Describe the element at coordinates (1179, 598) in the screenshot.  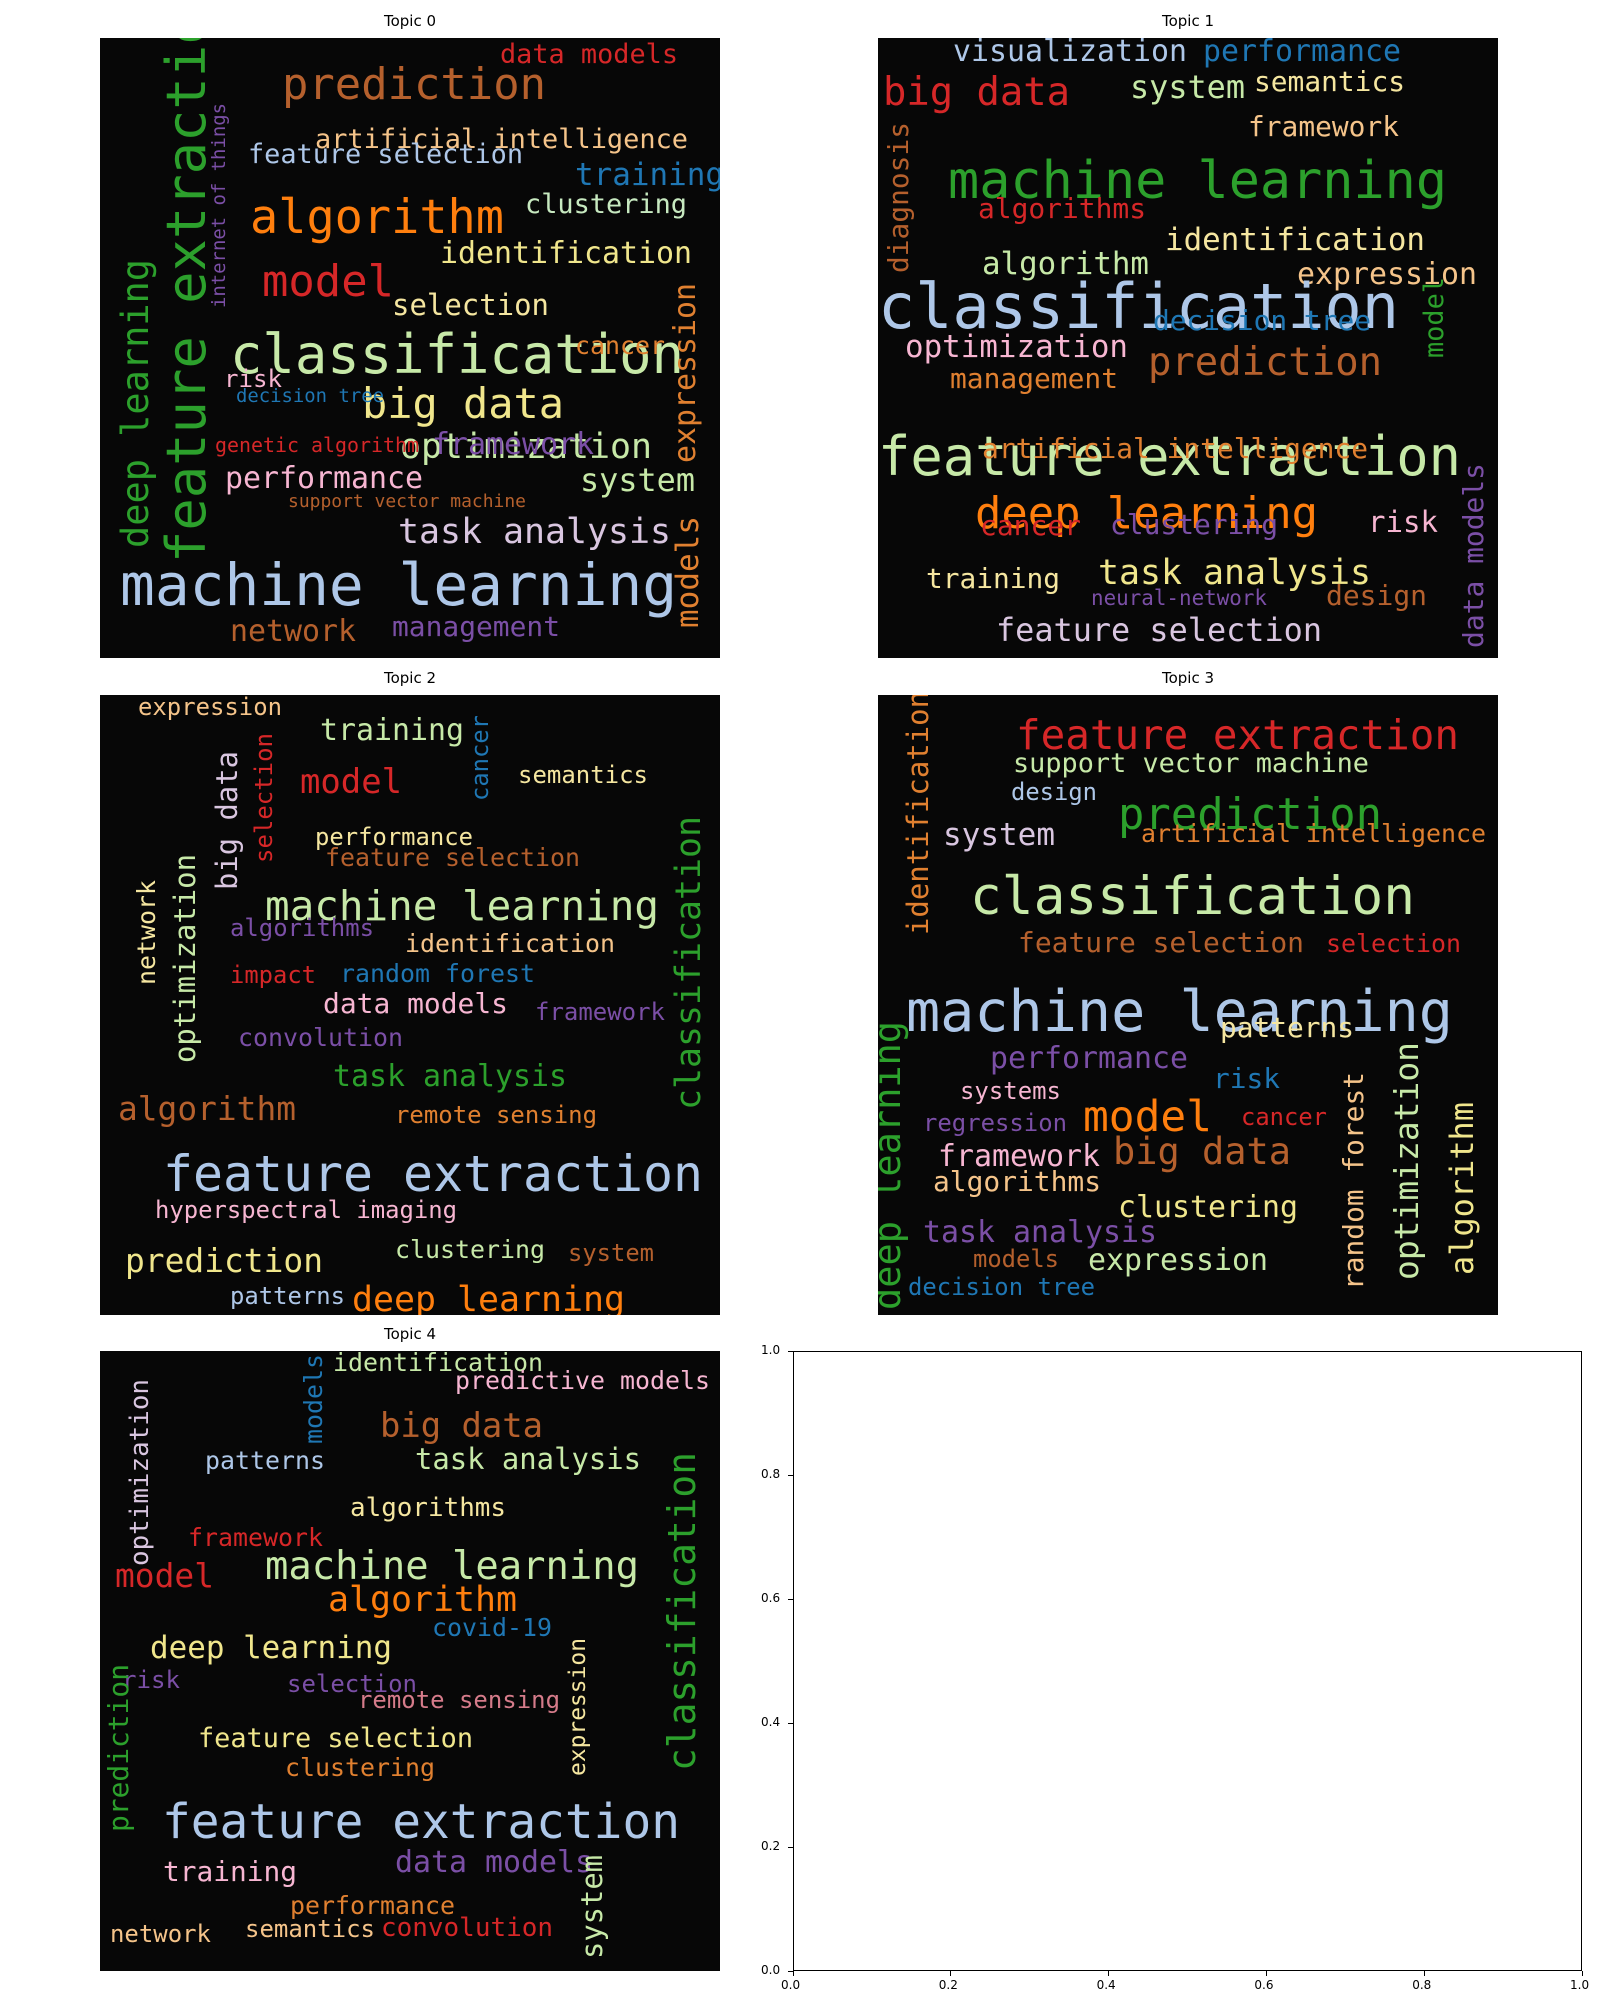
I see `word-neural-network: neural-network` at that location.